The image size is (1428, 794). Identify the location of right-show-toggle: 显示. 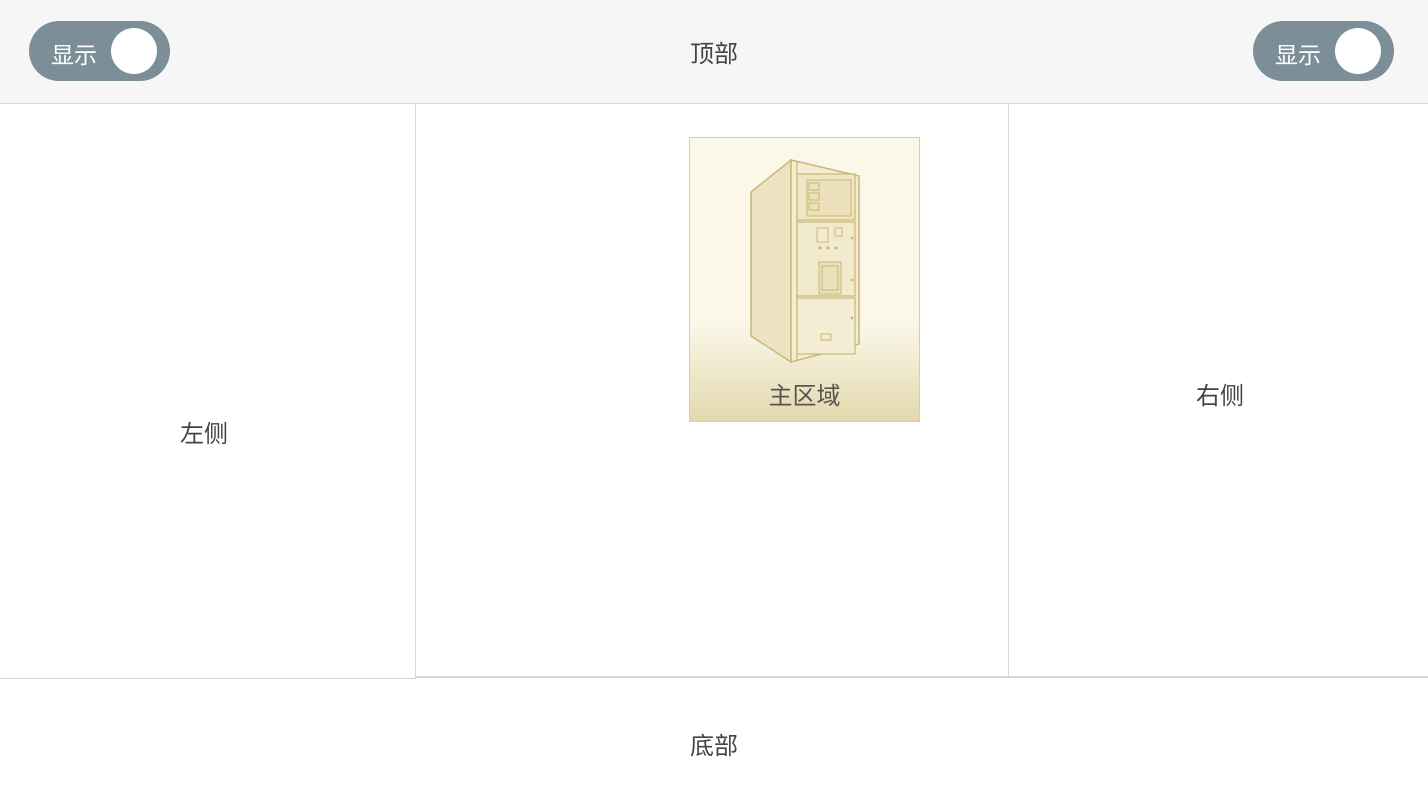
(1323, 51).